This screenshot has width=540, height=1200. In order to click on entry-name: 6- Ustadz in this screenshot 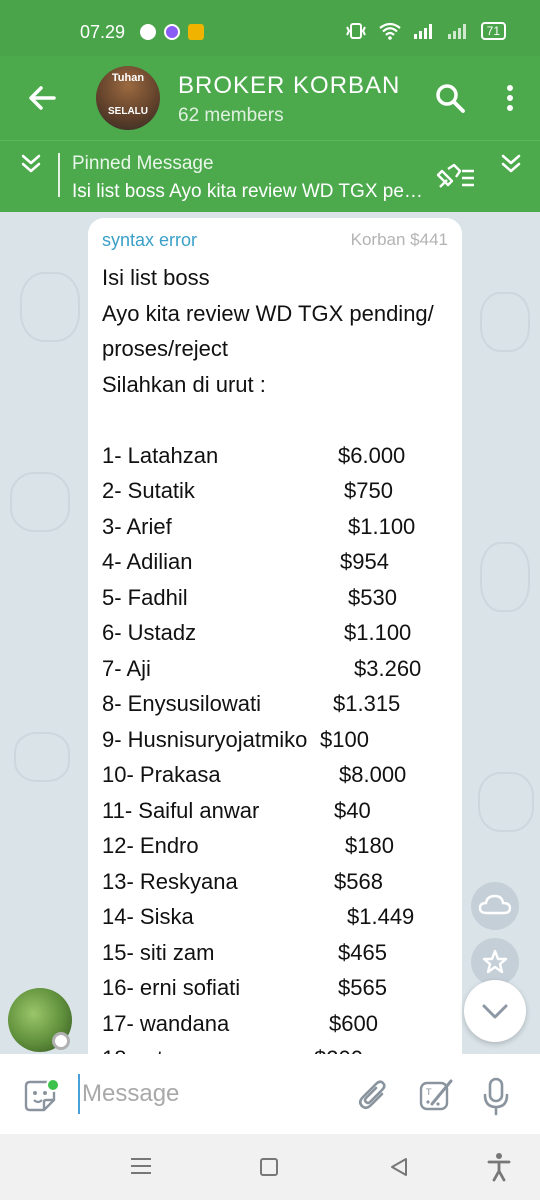, I will do `click(149, 632)`.